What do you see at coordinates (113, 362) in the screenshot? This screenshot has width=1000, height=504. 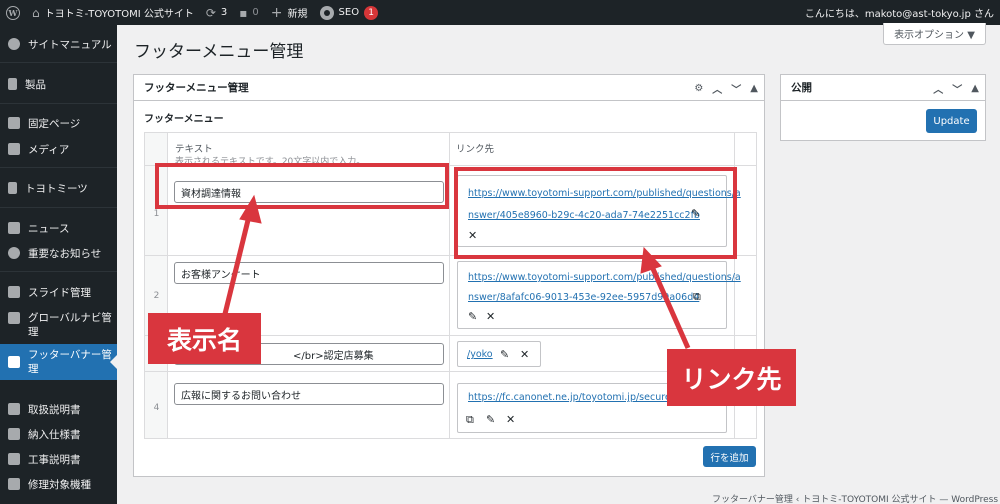 I see `current-indicator` at bounding box center [113, 362].